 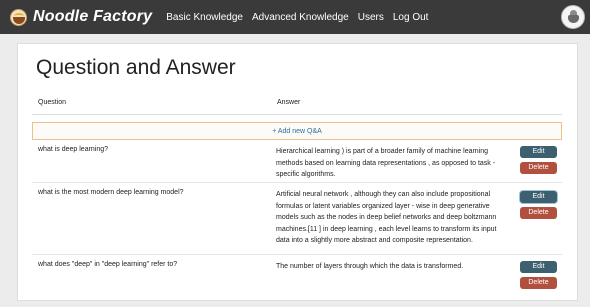 I want to click on add-qa-button: + Add new Q&A, so click(x=297, y=131).